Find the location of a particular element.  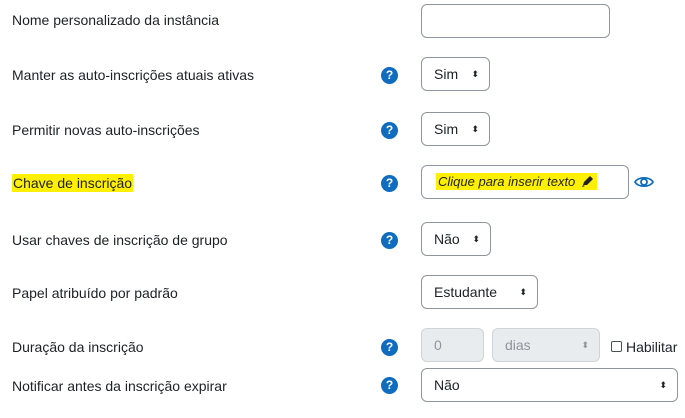

allow-new-value: Sim is located at coordinates (446, 129).